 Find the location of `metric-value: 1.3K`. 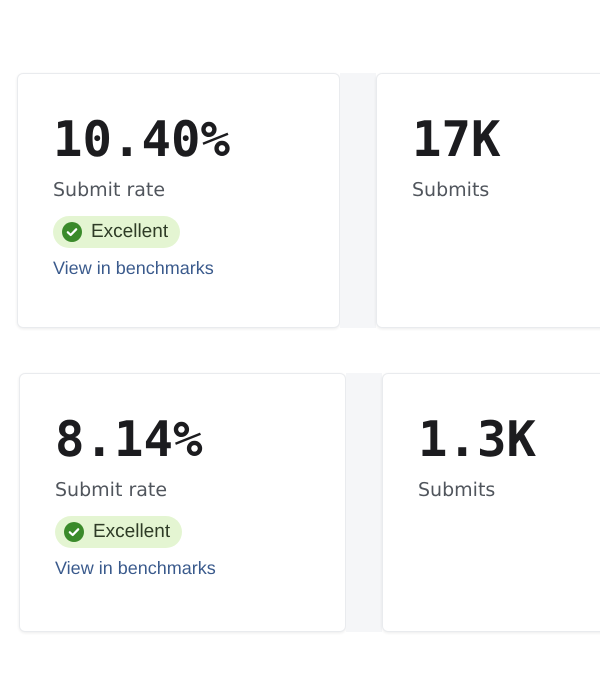

metric-value: 1.3K is located at coordinates (477, 440).